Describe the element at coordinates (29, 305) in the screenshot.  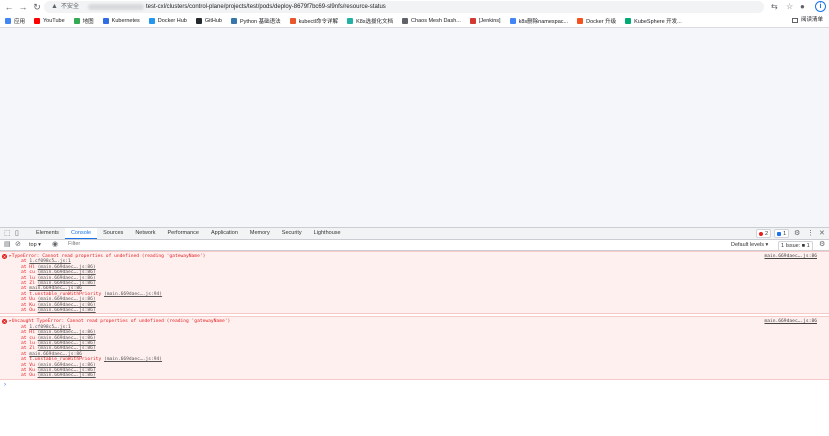
I see `stack-frame-function: at Ku` at that location.